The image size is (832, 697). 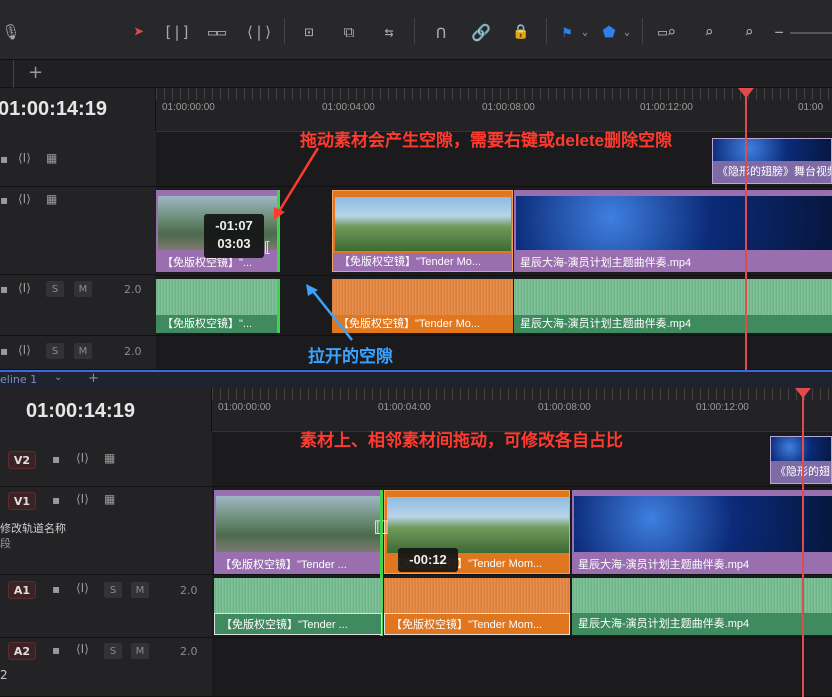 I want to click on ruler-ticks, so click(x=522, y=394).